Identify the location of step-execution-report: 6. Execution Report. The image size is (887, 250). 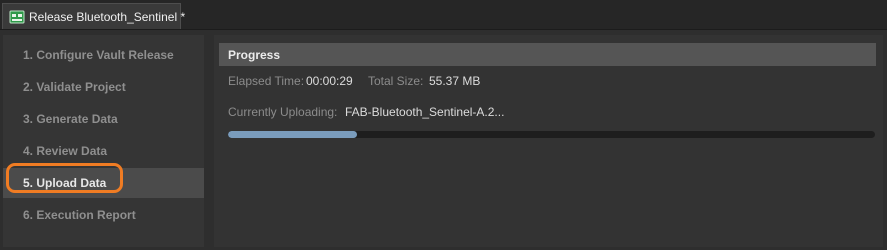
(103, 215).